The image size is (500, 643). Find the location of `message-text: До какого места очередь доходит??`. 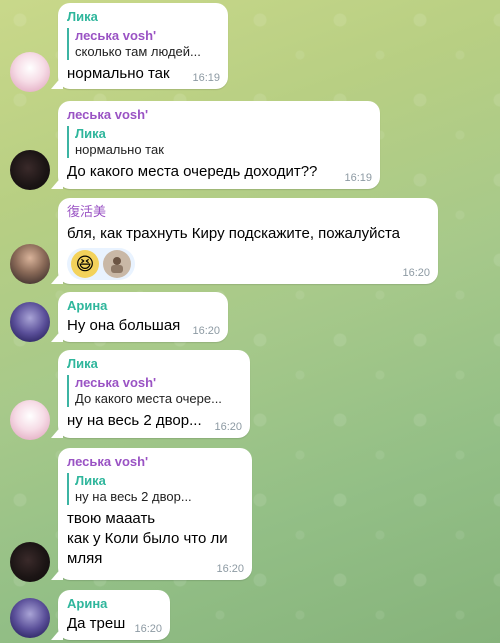

message-text: До какого места очередь доходит?? is located at coordinates (192, 171).